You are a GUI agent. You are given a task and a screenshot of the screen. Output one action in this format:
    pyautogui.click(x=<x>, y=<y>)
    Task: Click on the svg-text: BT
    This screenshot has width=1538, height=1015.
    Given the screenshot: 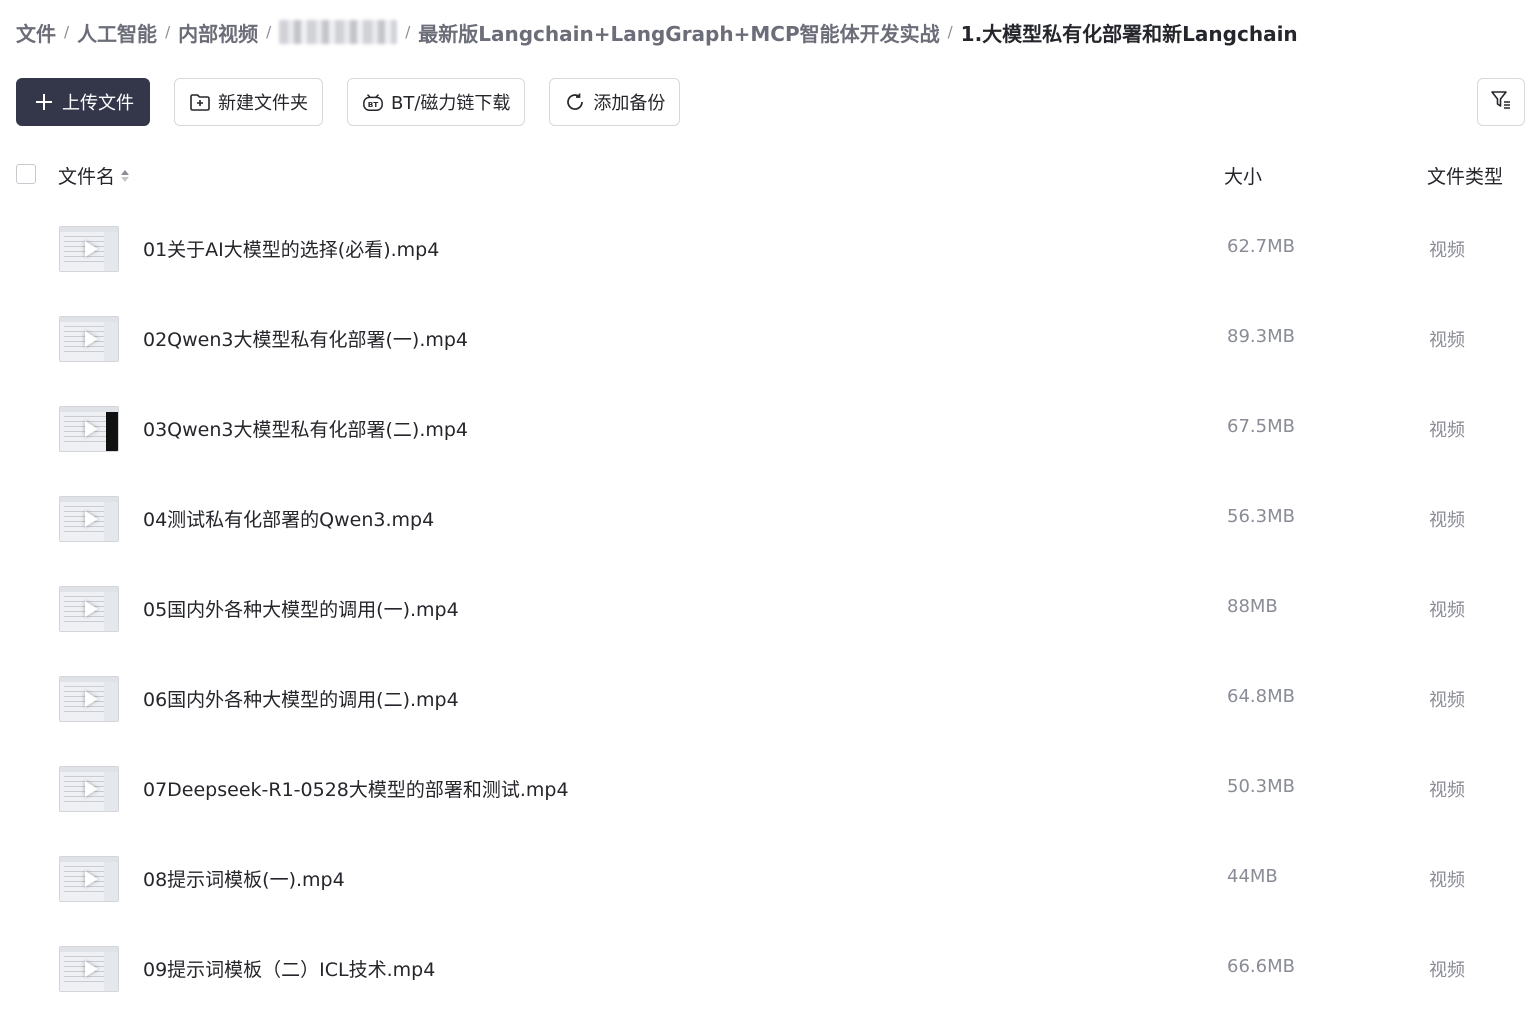 What is the action you would take?
    pyautogui.click(x=373, y=104)
    